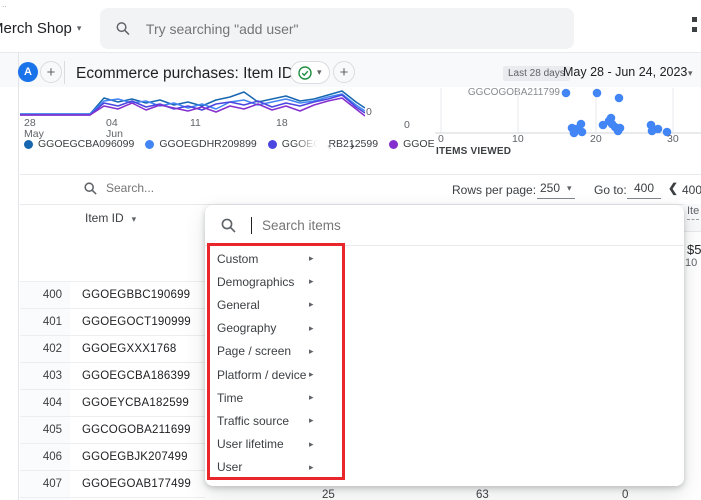 The image size is (701, 500). I want to click on partial-cell-value: 25, so click(328, 494).